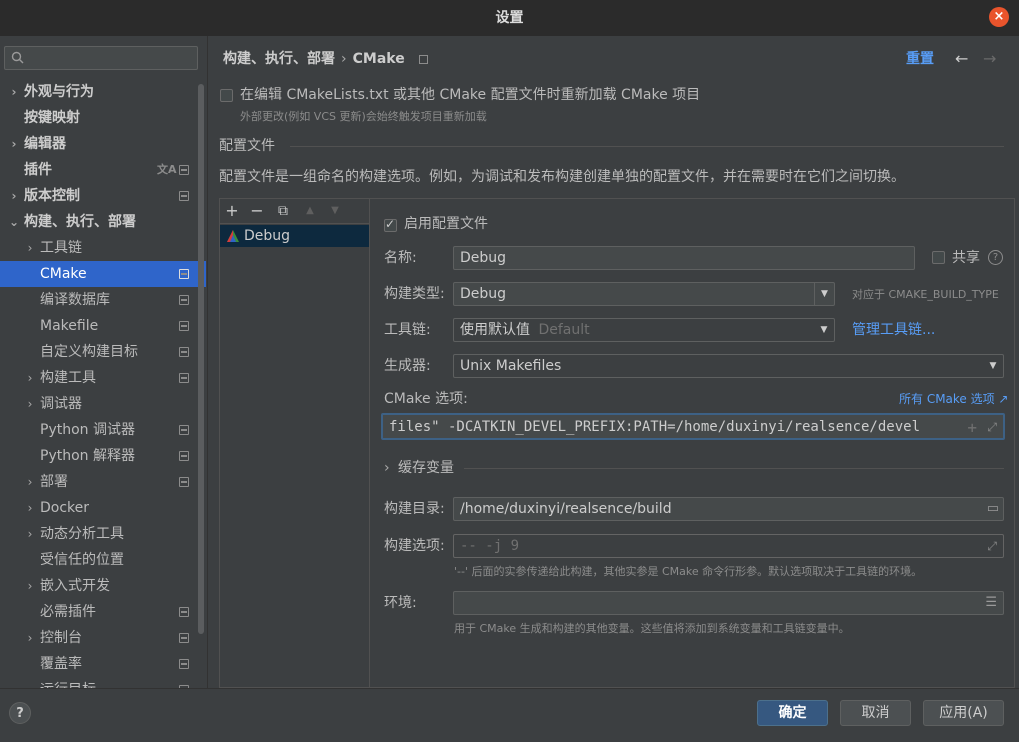 The image size is (1019, 742). Describe the element at coordinates (684, 258) in the screenshot. I see `name-field: Debug` at that location.